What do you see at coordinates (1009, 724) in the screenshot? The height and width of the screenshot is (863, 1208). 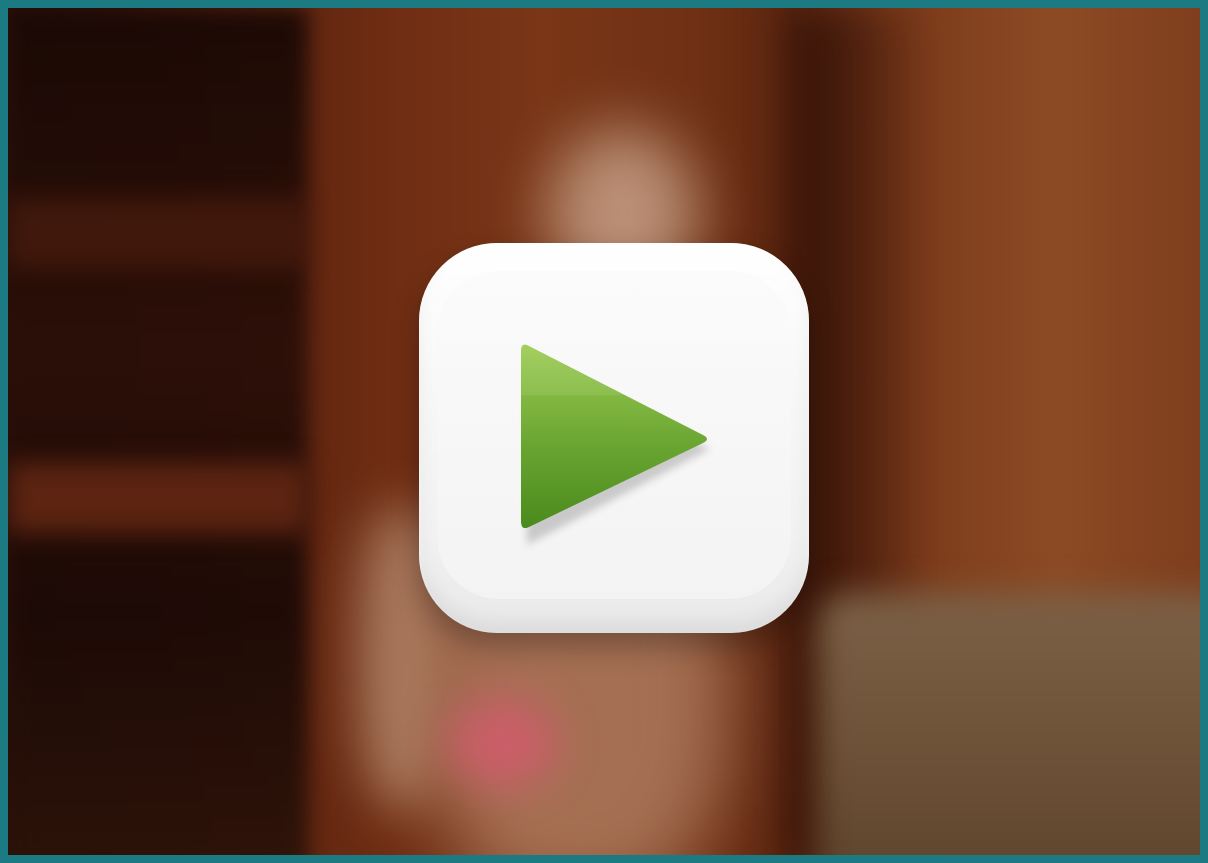 I see `background-sofa` at bounding box center [1009, 724].